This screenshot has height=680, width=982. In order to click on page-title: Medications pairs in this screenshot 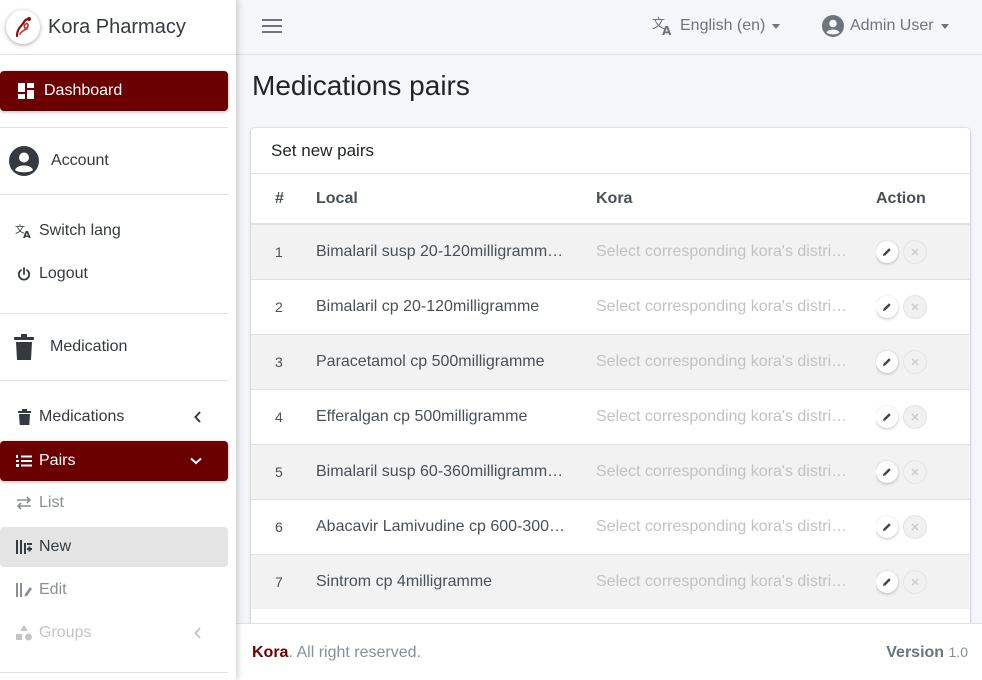, I will do `click(361, 85)`.